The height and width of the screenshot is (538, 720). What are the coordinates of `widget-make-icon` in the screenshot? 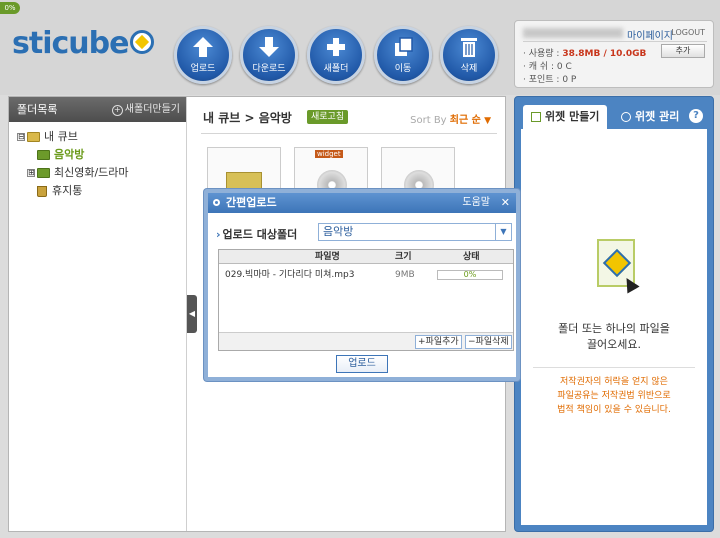 It's located at (536, 117).